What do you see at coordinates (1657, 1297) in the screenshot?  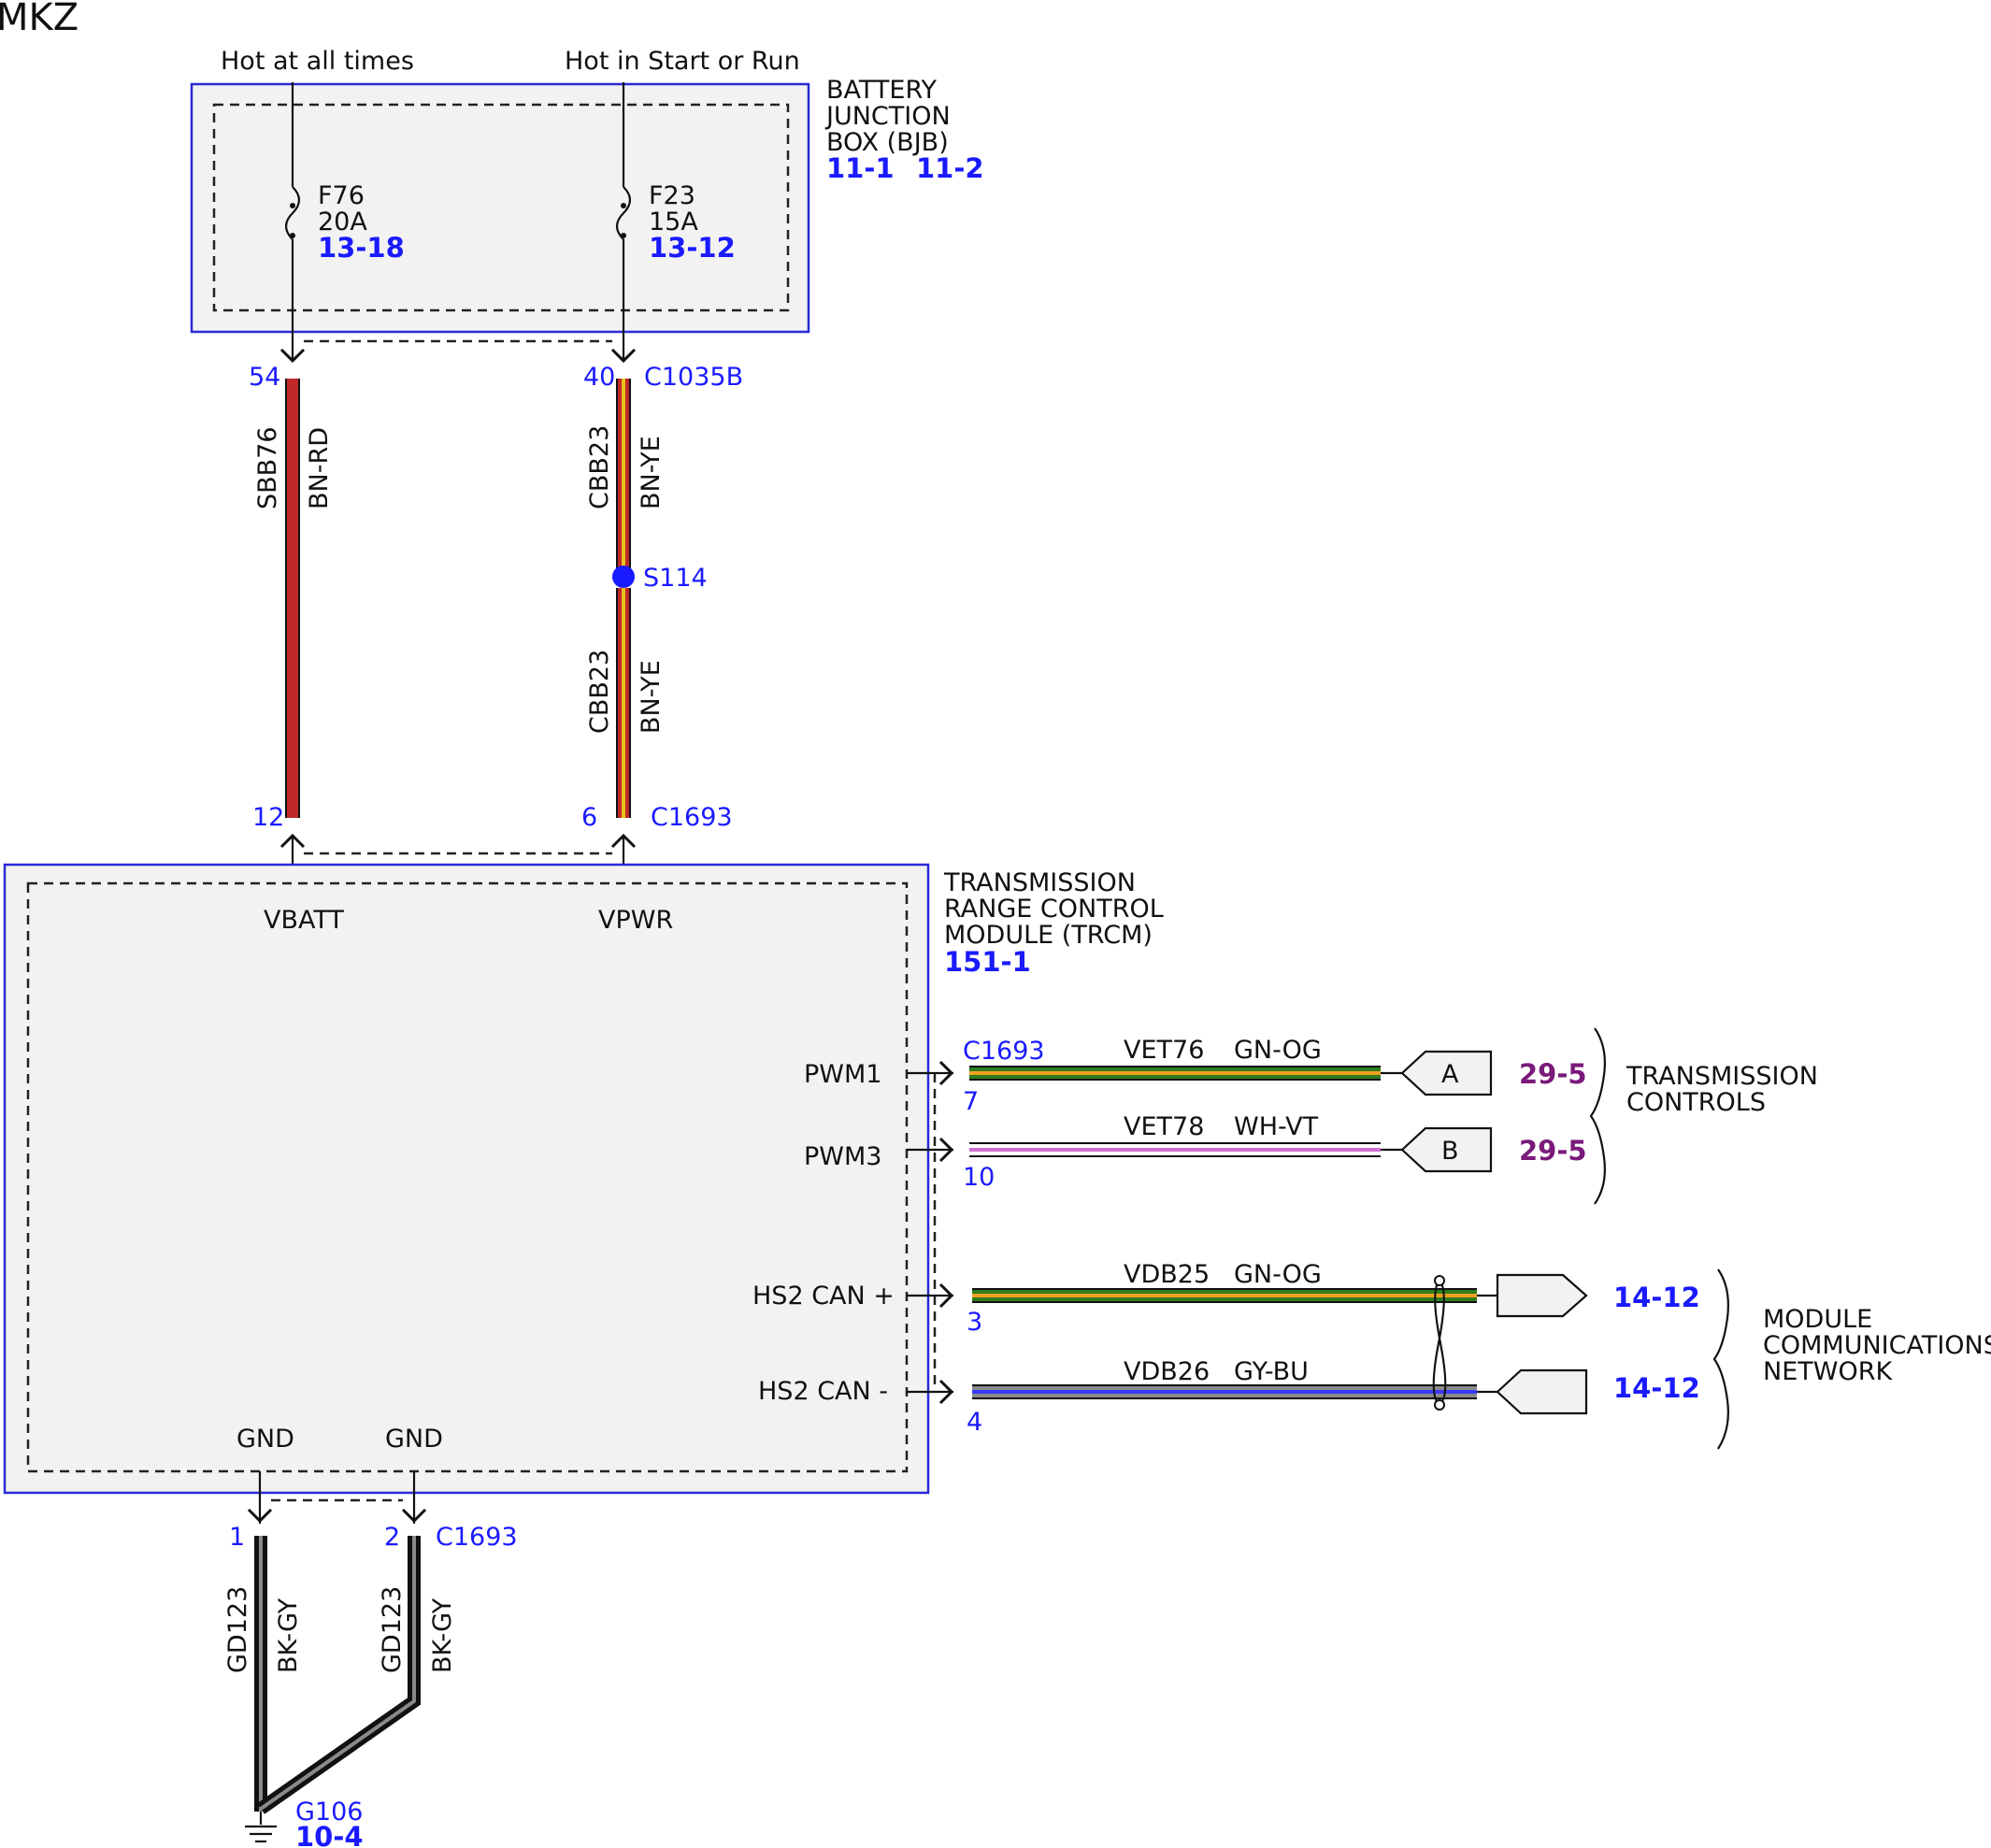 I see `vdb25-ref: 14-12` at bounding box center [1657, 1297].